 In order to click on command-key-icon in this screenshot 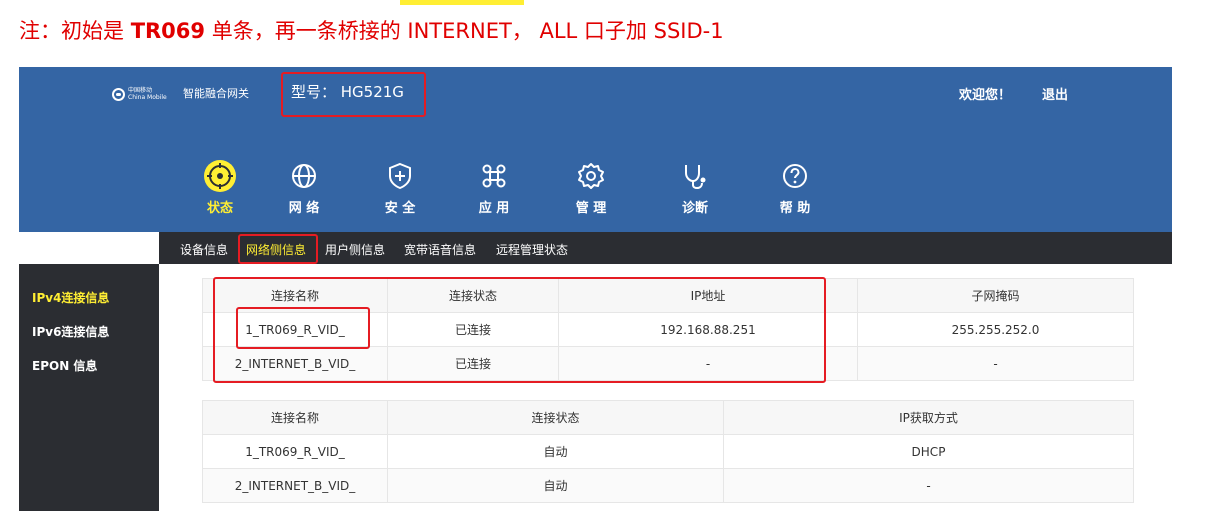, I will do `click(494, 176)`.